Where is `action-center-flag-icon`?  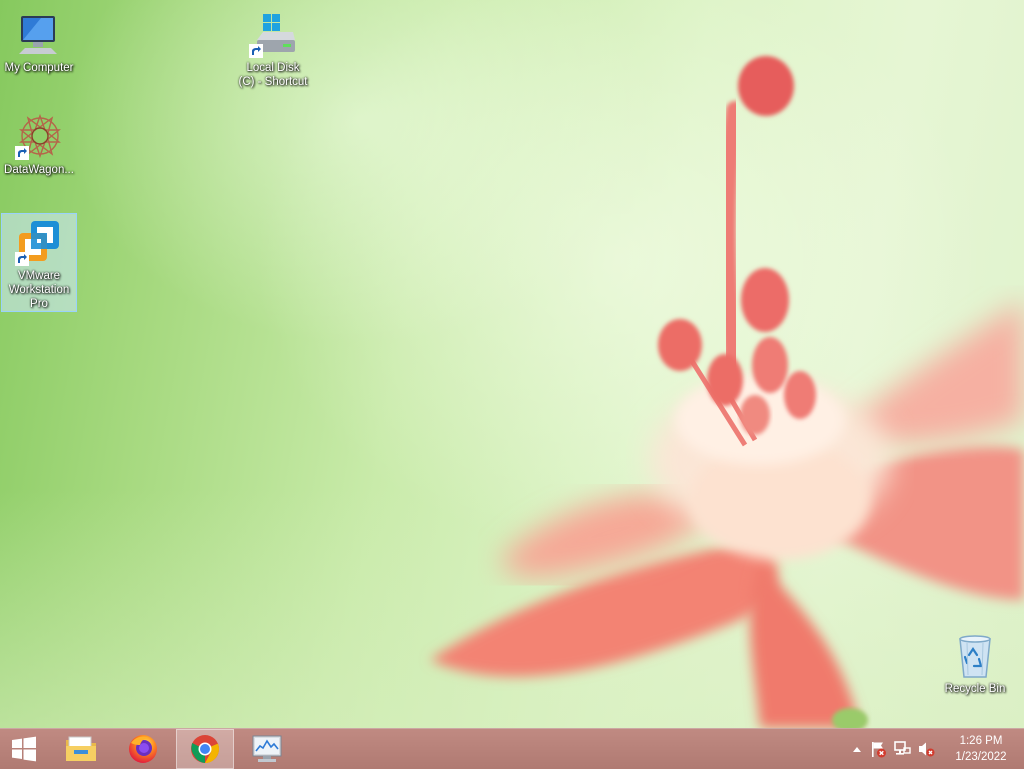
action-center-flag-icon is located at coordinates (878, 749).